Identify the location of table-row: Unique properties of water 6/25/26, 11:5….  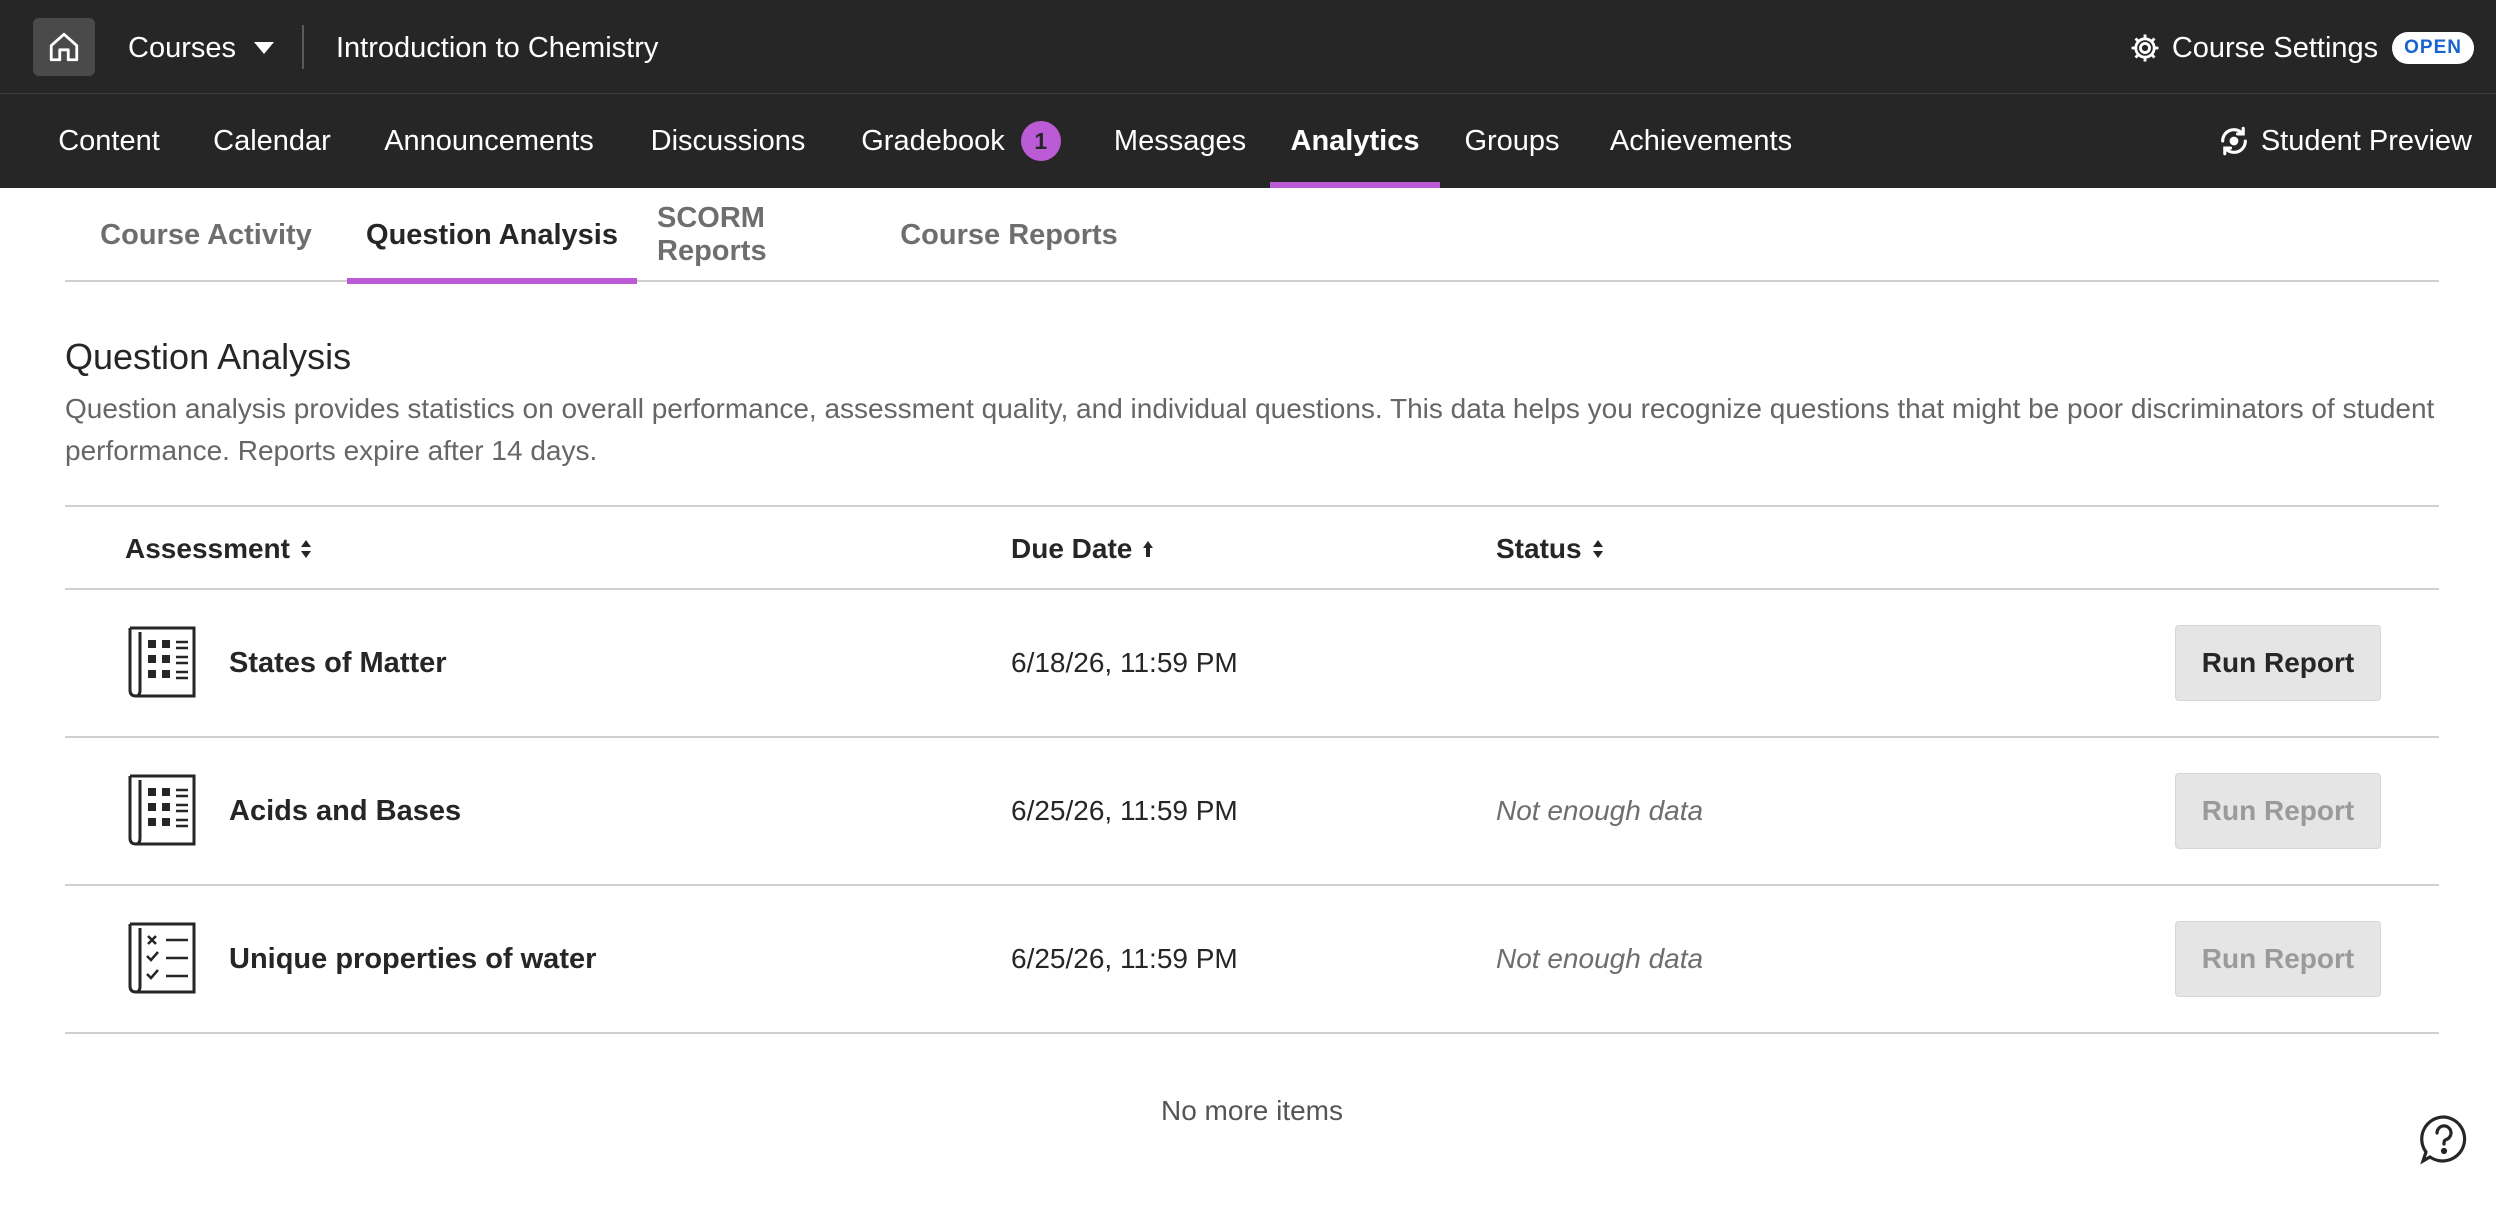
(1252, 960).